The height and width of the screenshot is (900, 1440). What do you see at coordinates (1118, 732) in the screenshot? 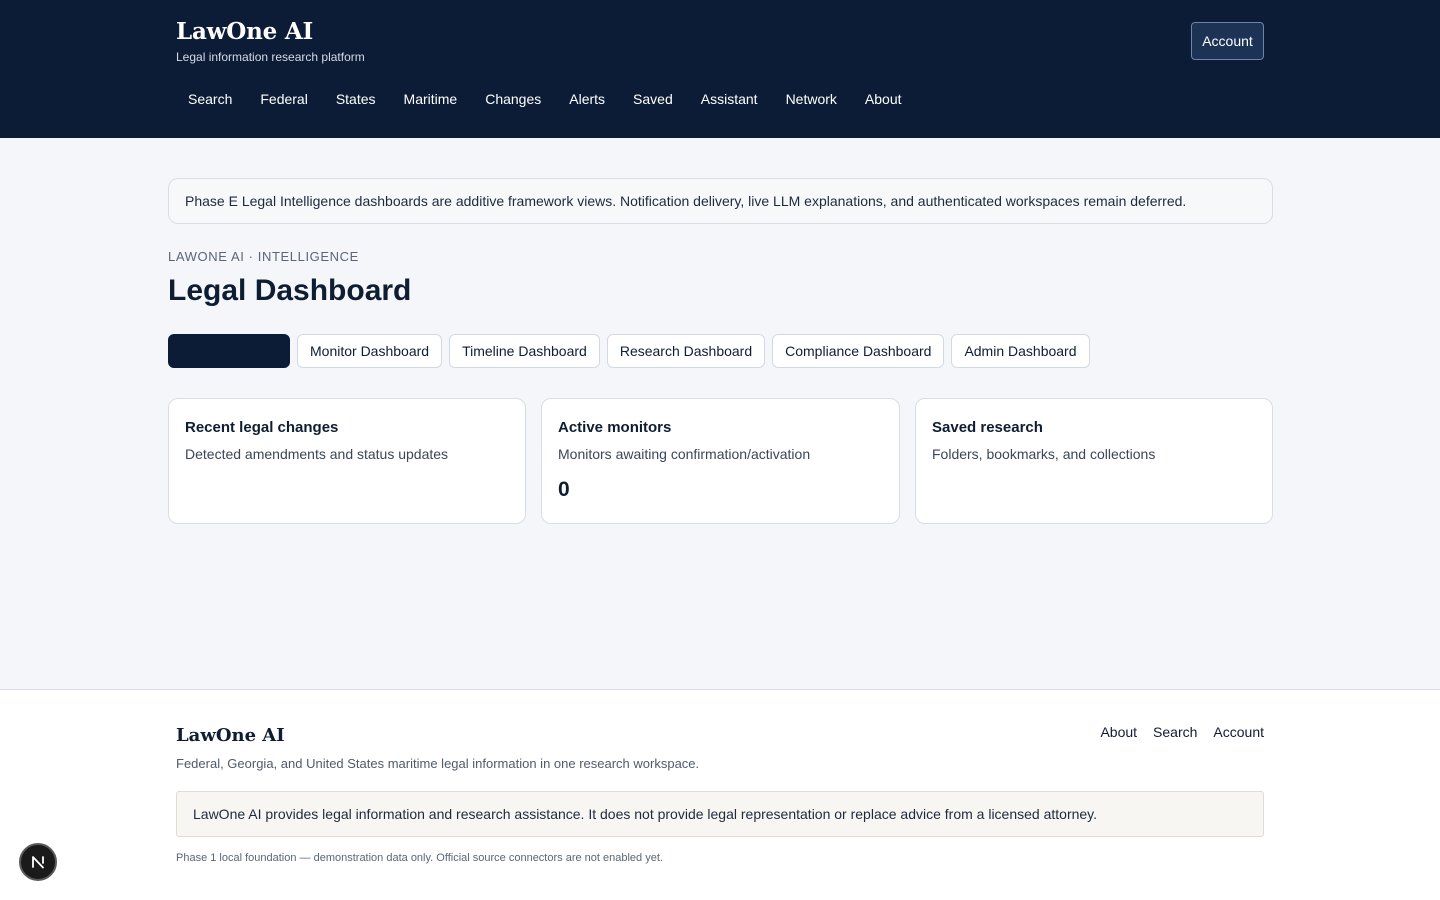
I see `footer-link-about: About` at bounding box center [1118, 732].